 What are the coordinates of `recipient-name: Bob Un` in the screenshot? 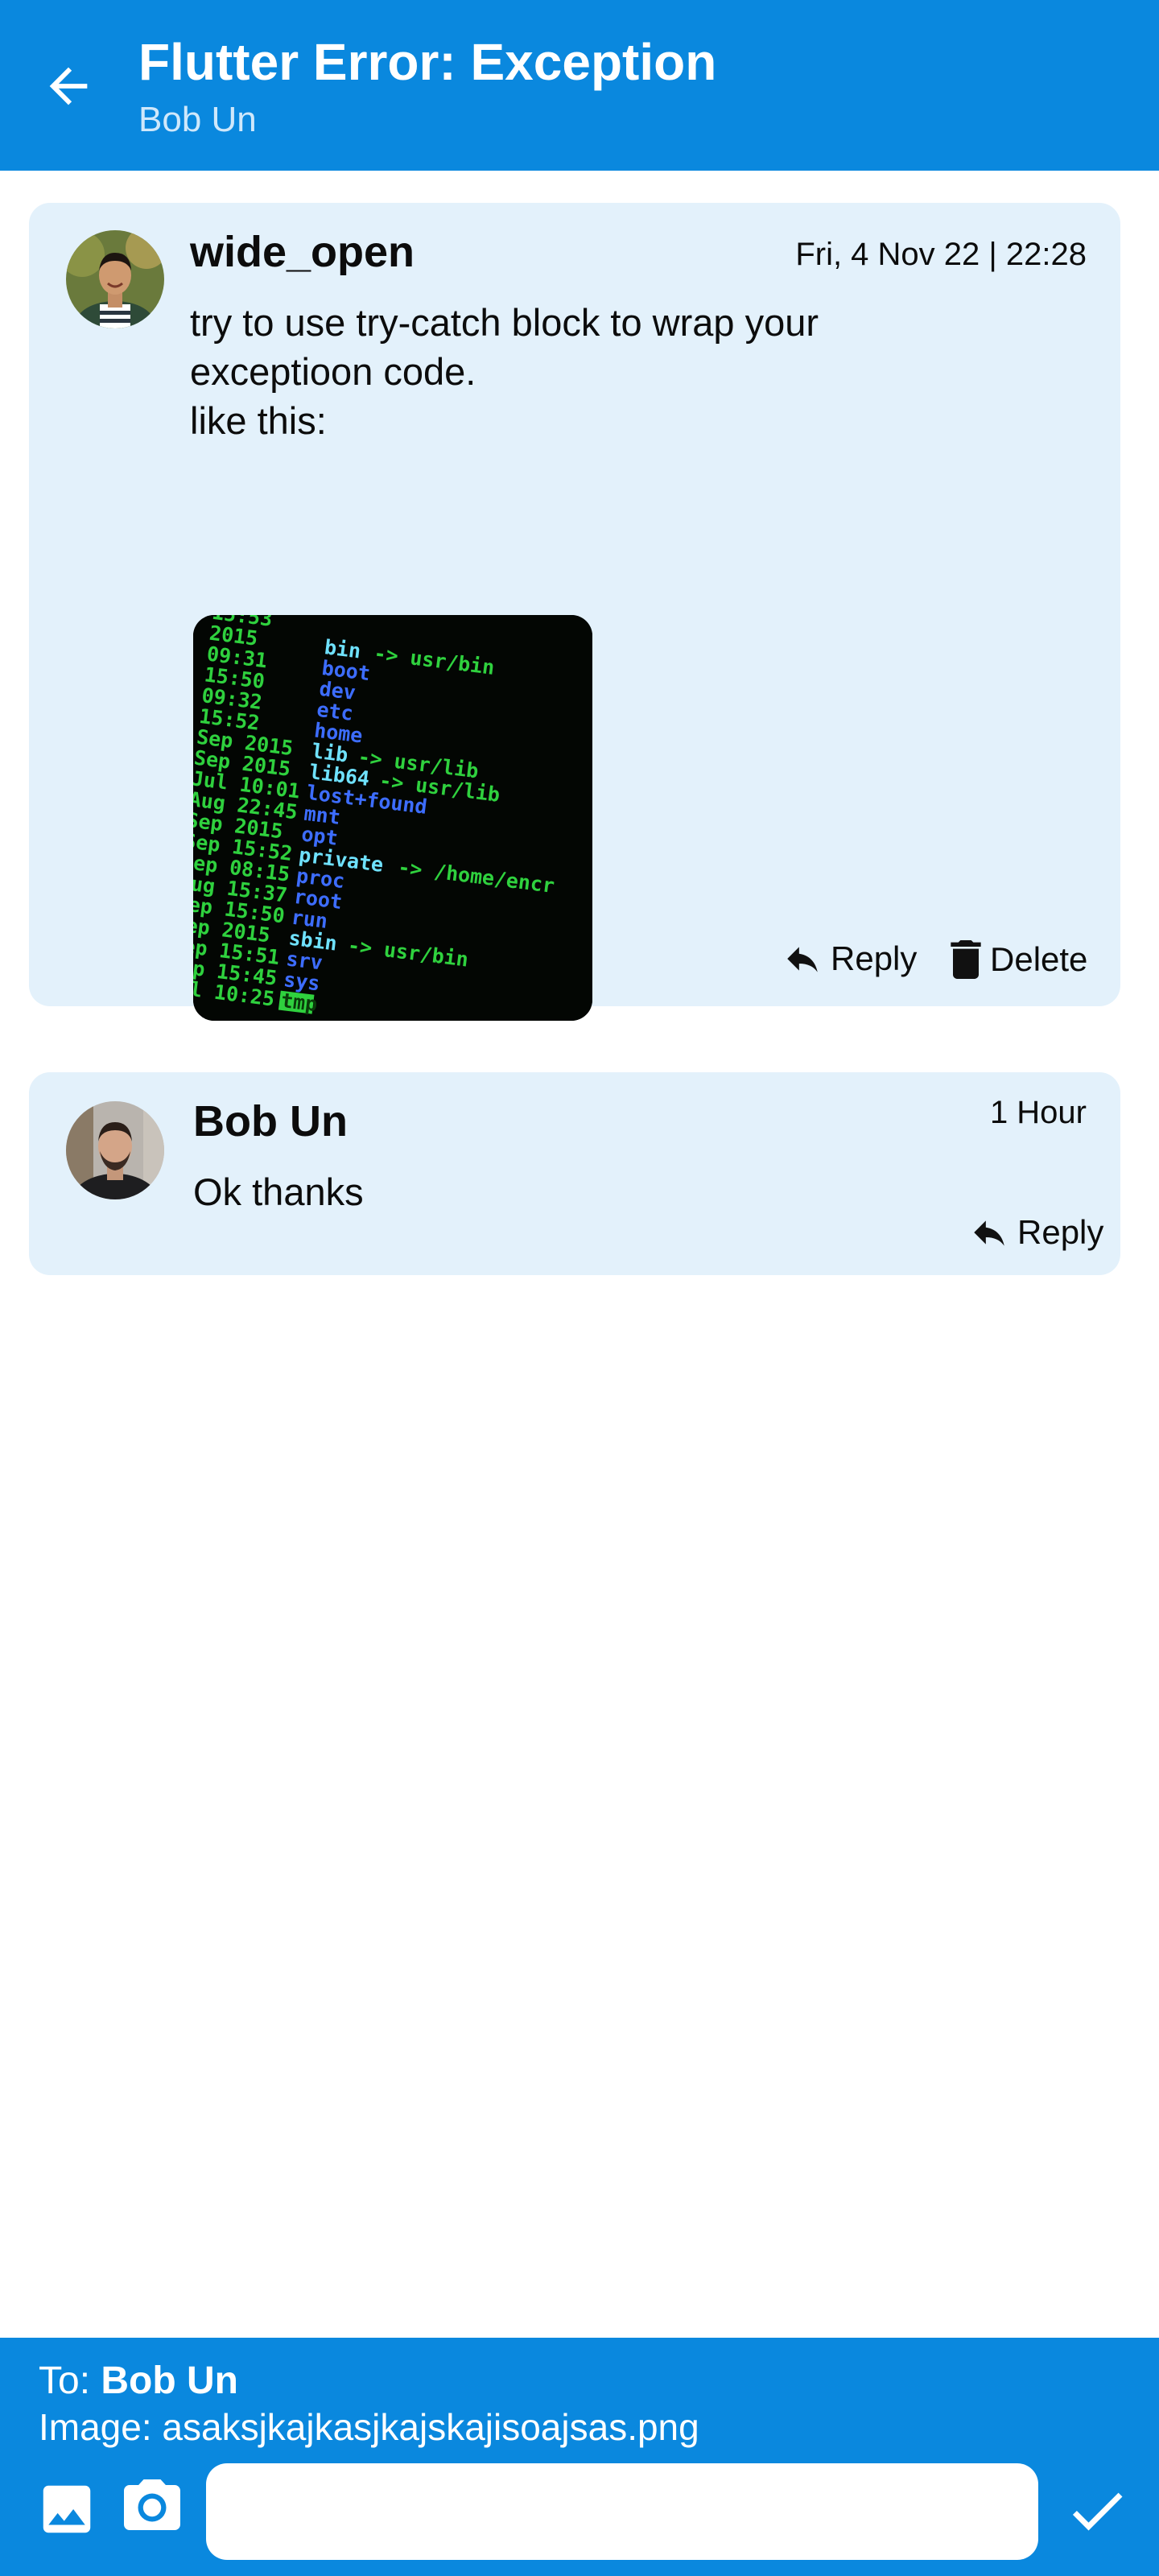 It's located at (169, 2380).